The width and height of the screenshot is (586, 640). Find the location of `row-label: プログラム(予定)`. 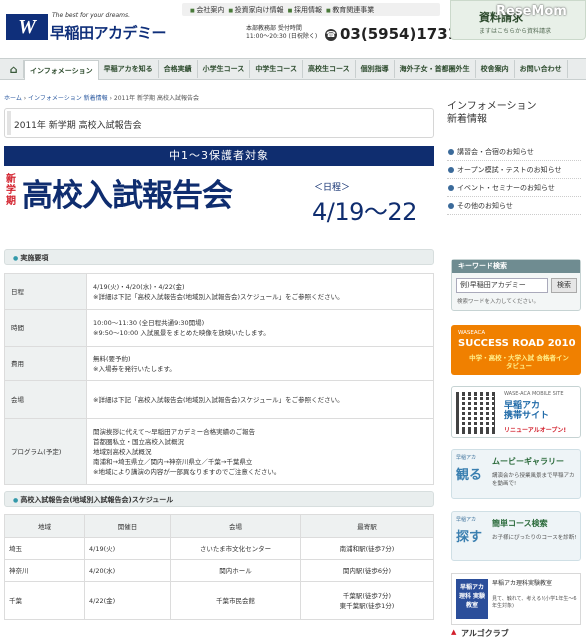

row-label: プログラム(予定) is located at coordinates (45, 451).